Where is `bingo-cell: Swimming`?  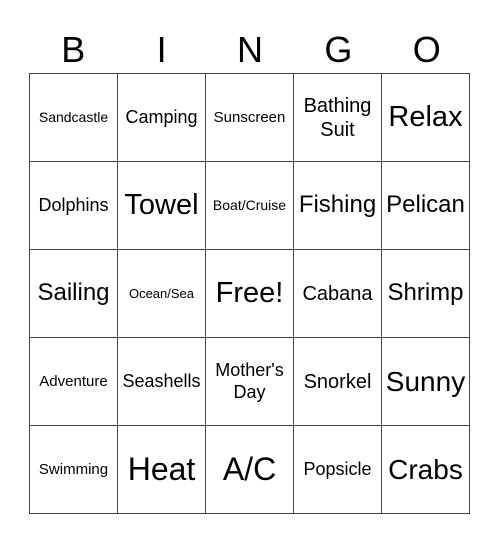 bingo-cell: Swimming is located at coordinates (74, 470).